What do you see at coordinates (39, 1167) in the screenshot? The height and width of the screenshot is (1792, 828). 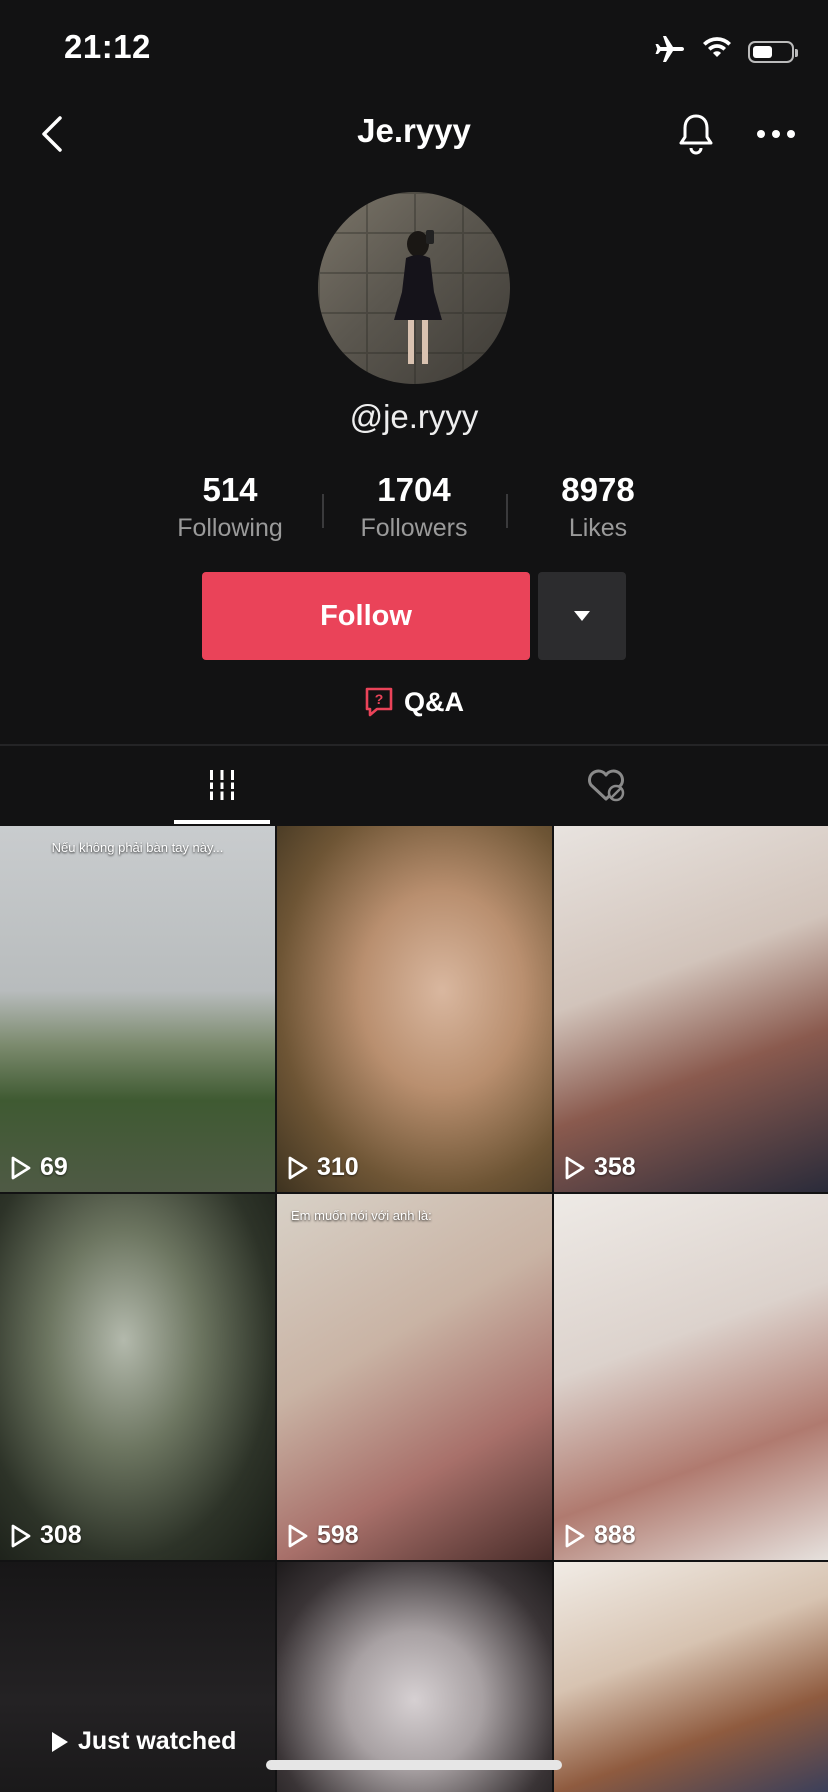 I see `view-count: 69` at bounding box center [39, 1167].